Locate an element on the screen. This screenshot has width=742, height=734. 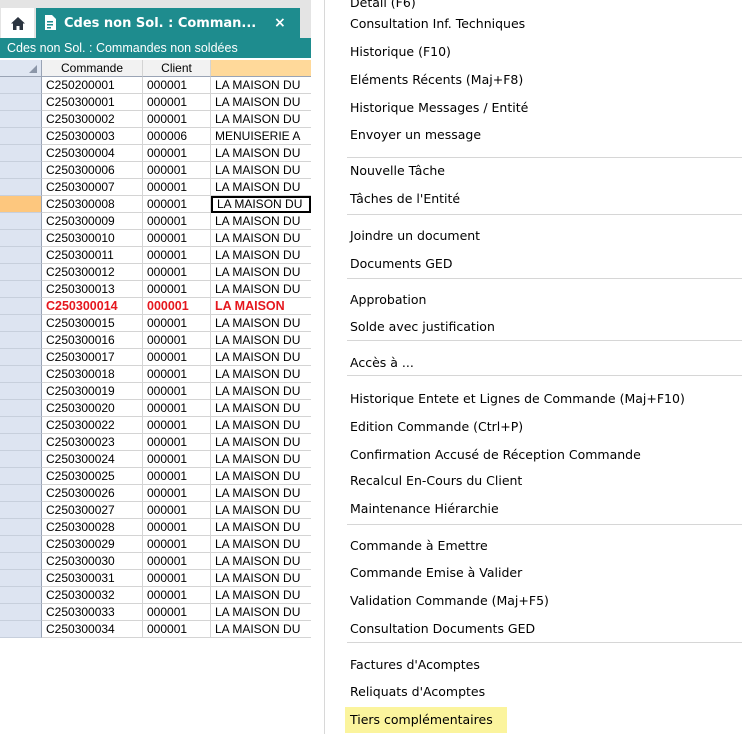
menu-item: Tâches de l'Entité is located at coordinates (533, 199).